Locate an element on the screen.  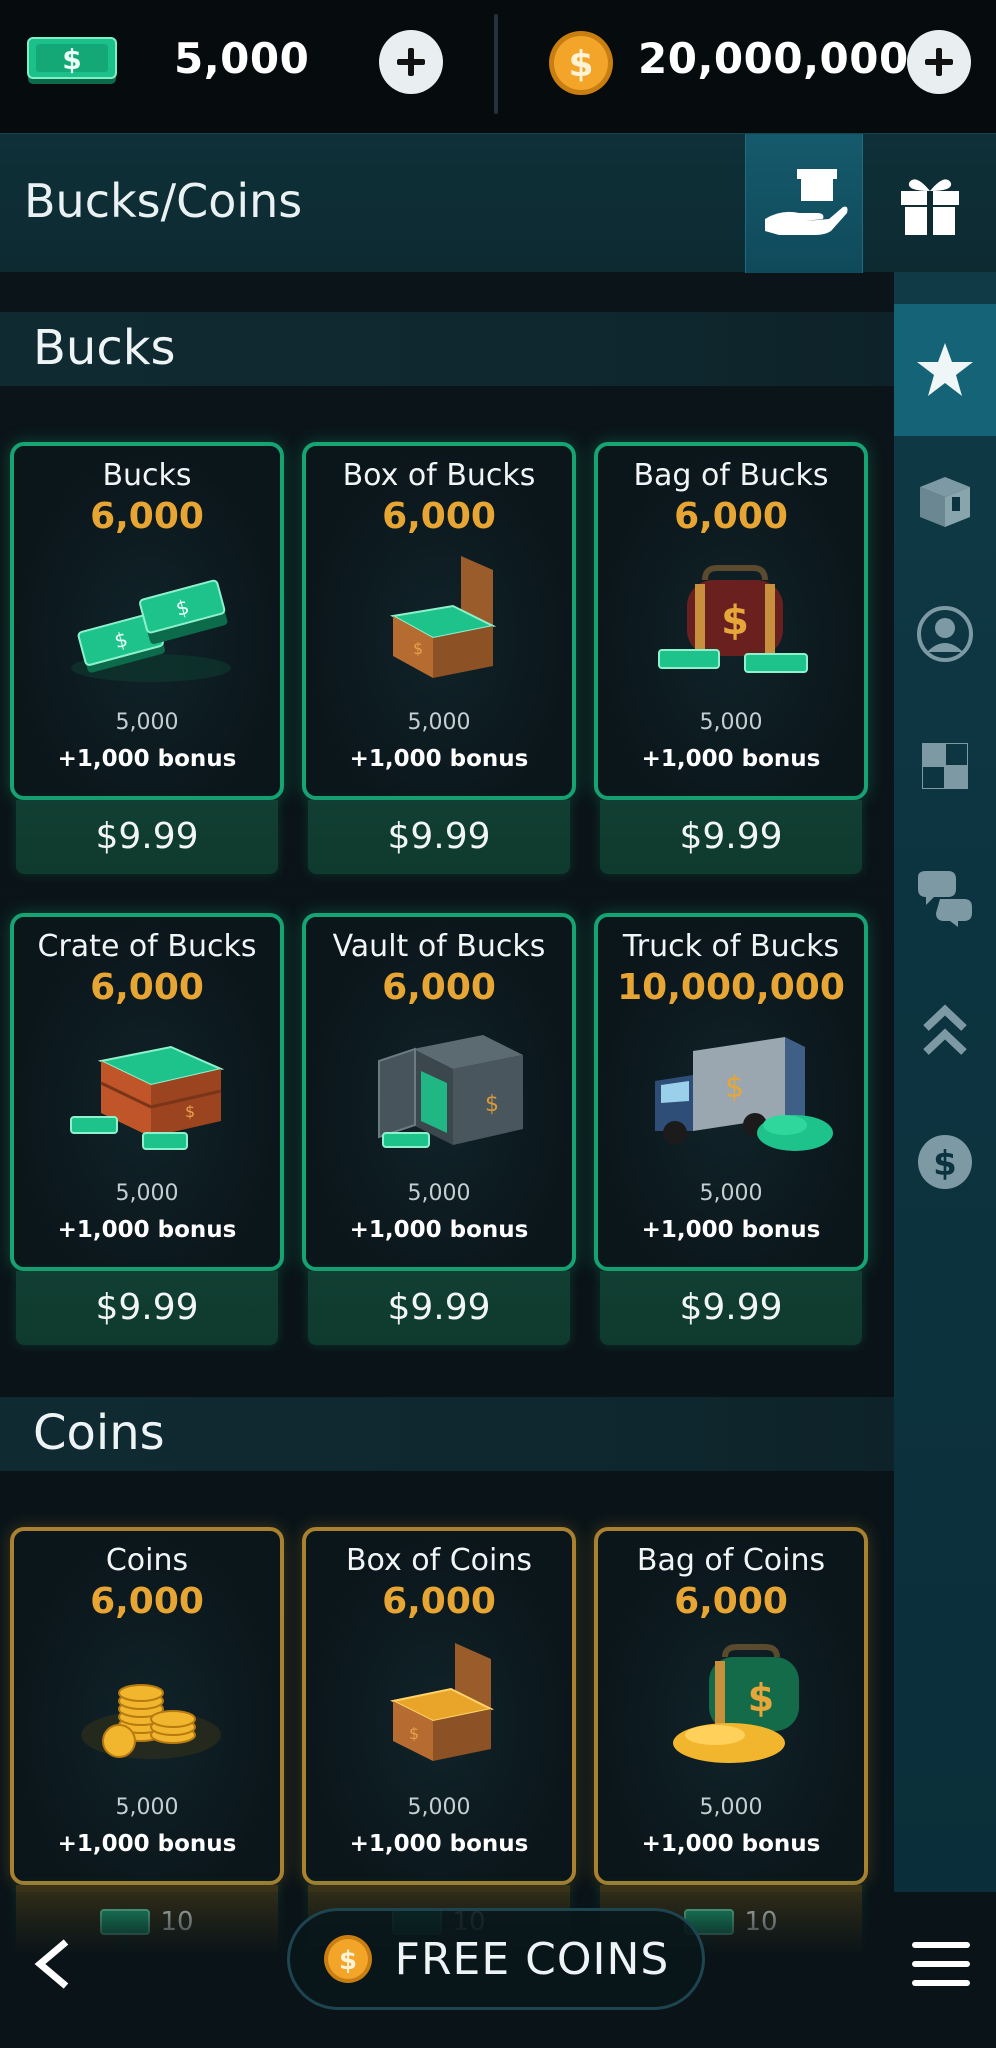
product-card-box-of-coins: Box of Coins 6,000 $ 5,000 +1,000 bonus is located at coordinates (439, 1706).